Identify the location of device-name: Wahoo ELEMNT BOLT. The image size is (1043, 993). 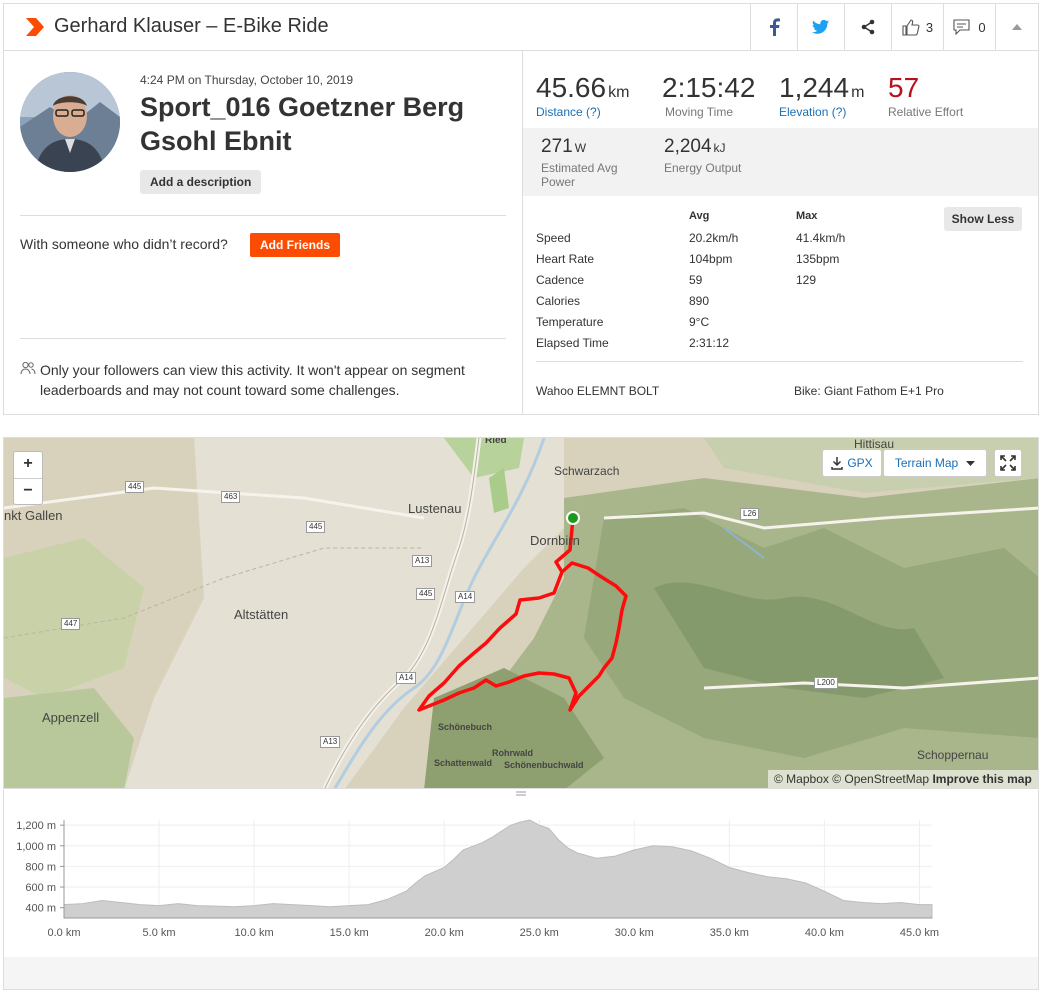
(598, 391).